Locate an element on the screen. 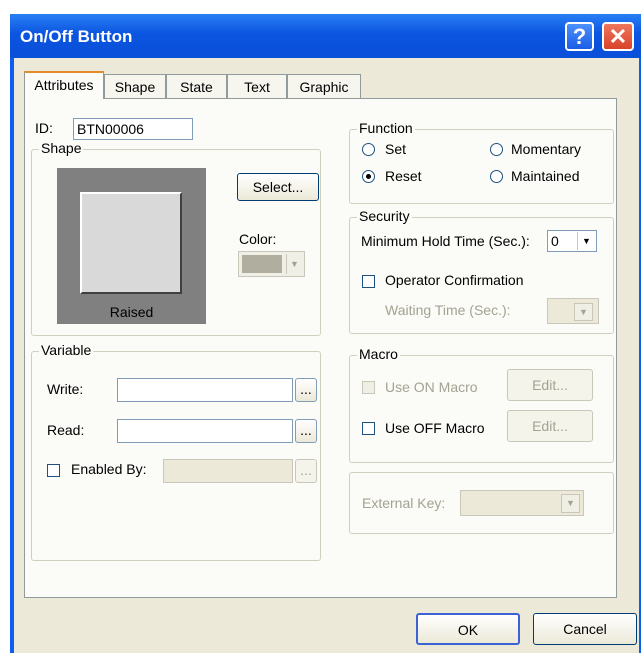 This screenshot has width=641, height=653. radio-reset is located at coordinates (368, 176).